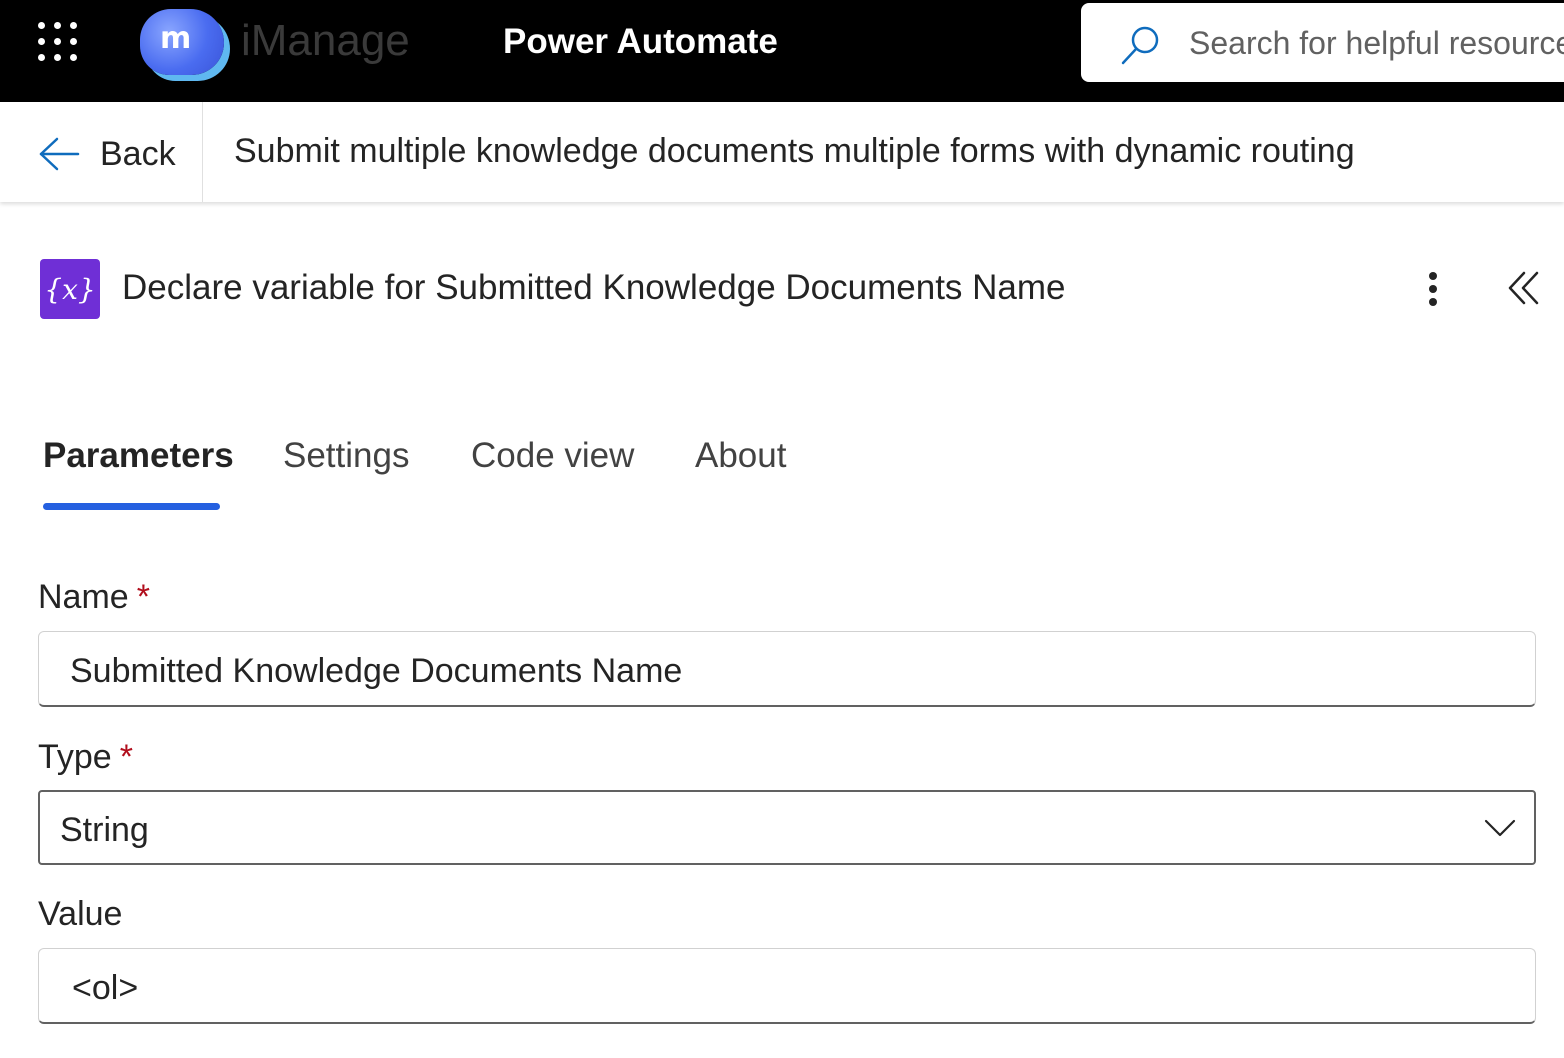  Describe the element at coordinates (202, 152) in the screenshot. I see `header-divider` at that location.